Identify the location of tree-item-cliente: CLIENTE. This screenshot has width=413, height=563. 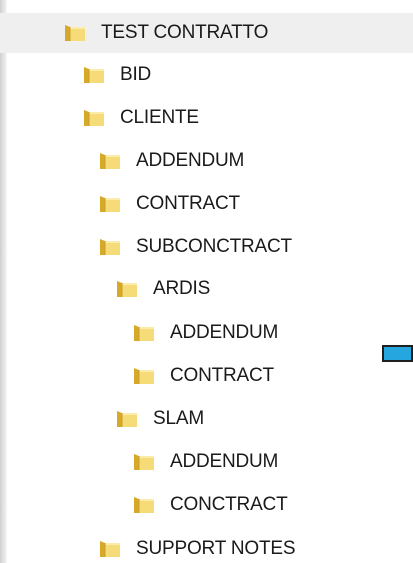
(140, 118).